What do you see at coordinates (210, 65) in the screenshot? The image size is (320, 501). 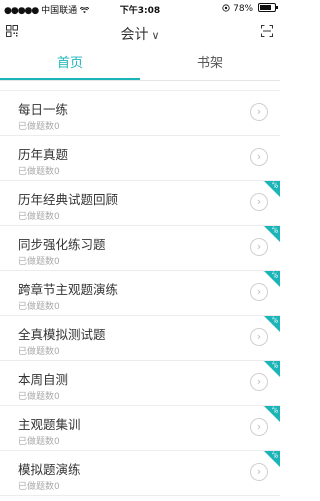 I see `tab-bookshelf: 书架` at bounding box center [210, 65].